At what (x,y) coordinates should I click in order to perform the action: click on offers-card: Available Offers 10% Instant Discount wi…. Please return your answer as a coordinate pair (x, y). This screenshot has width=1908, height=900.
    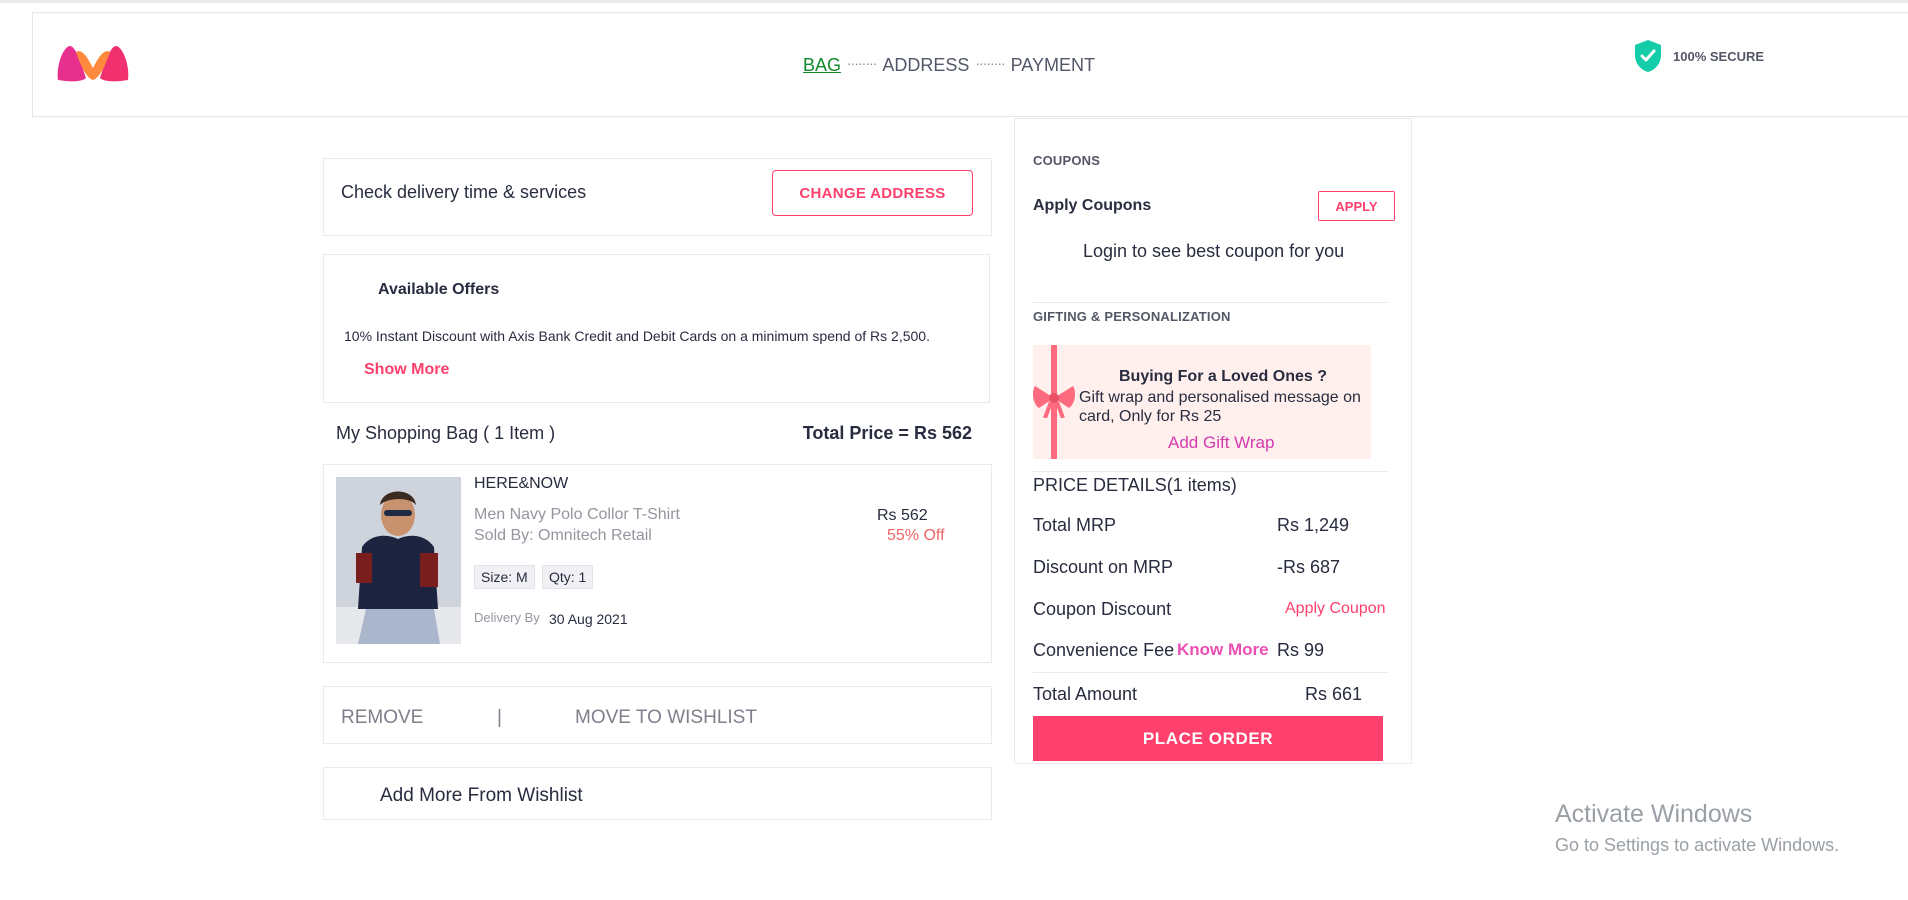
    Looking at the image, I should click on (656, 328).